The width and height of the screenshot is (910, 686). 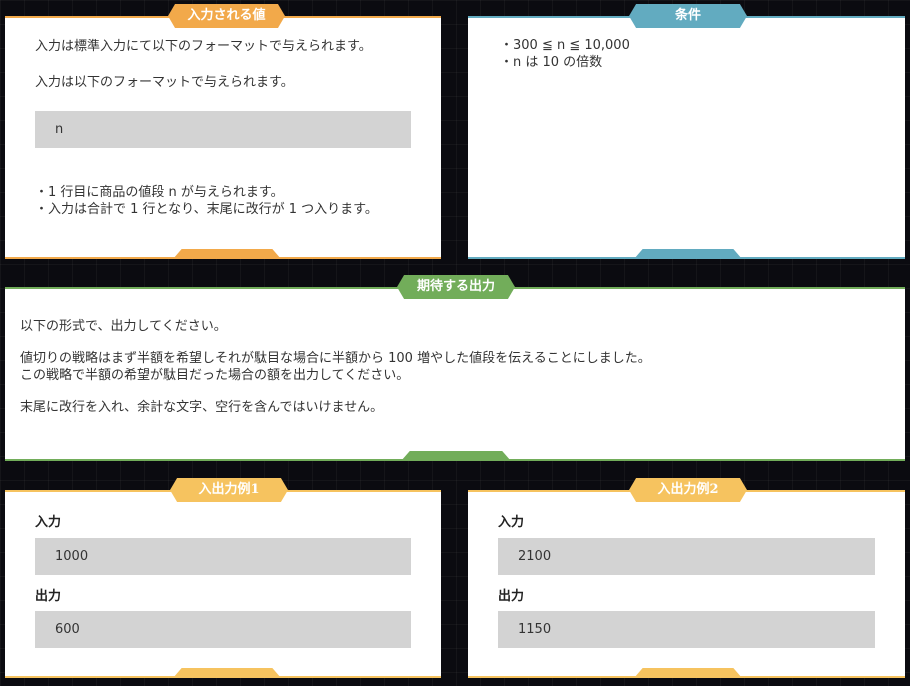 What do you see at coordinates (202, 407) in the screenshot?
I see `expected-output-line4: 末尾に改行を入れ、余計な文字、空行を含んではいけません。` at bounding box center [202, 407].